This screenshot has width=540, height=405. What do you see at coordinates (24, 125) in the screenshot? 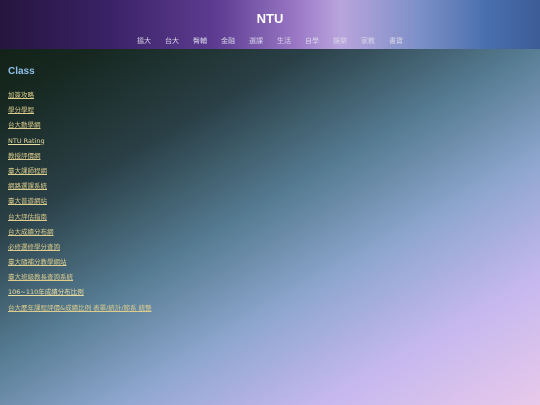
I see `class-link: 台大動學網` at bounding box center [24, 125].